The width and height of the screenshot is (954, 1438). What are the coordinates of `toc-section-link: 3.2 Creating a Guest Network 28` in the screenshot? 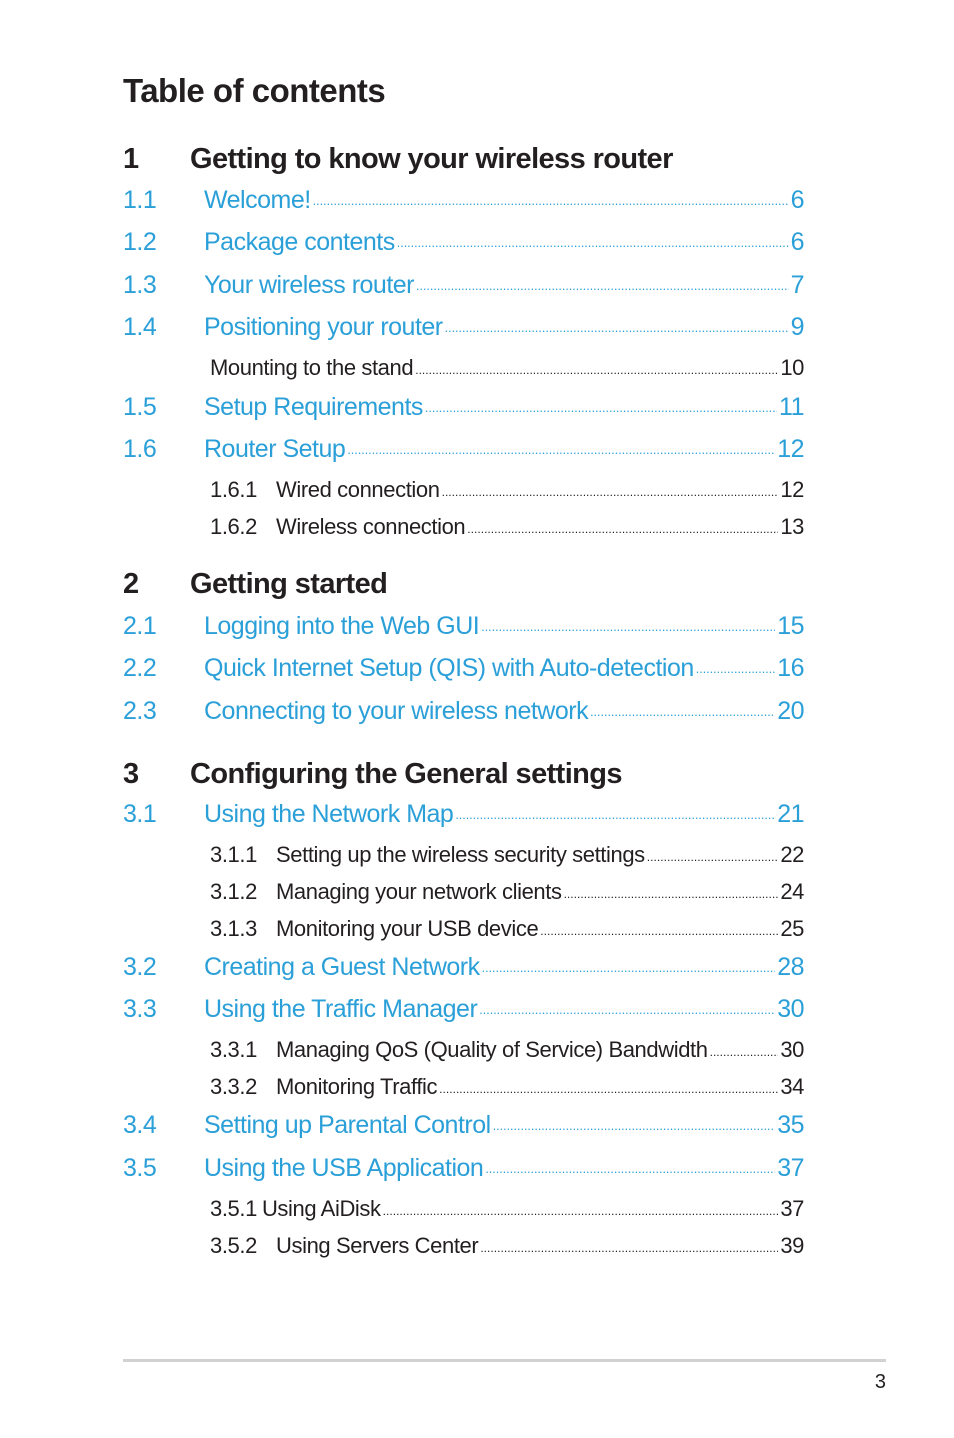 It's located at (463, 966).